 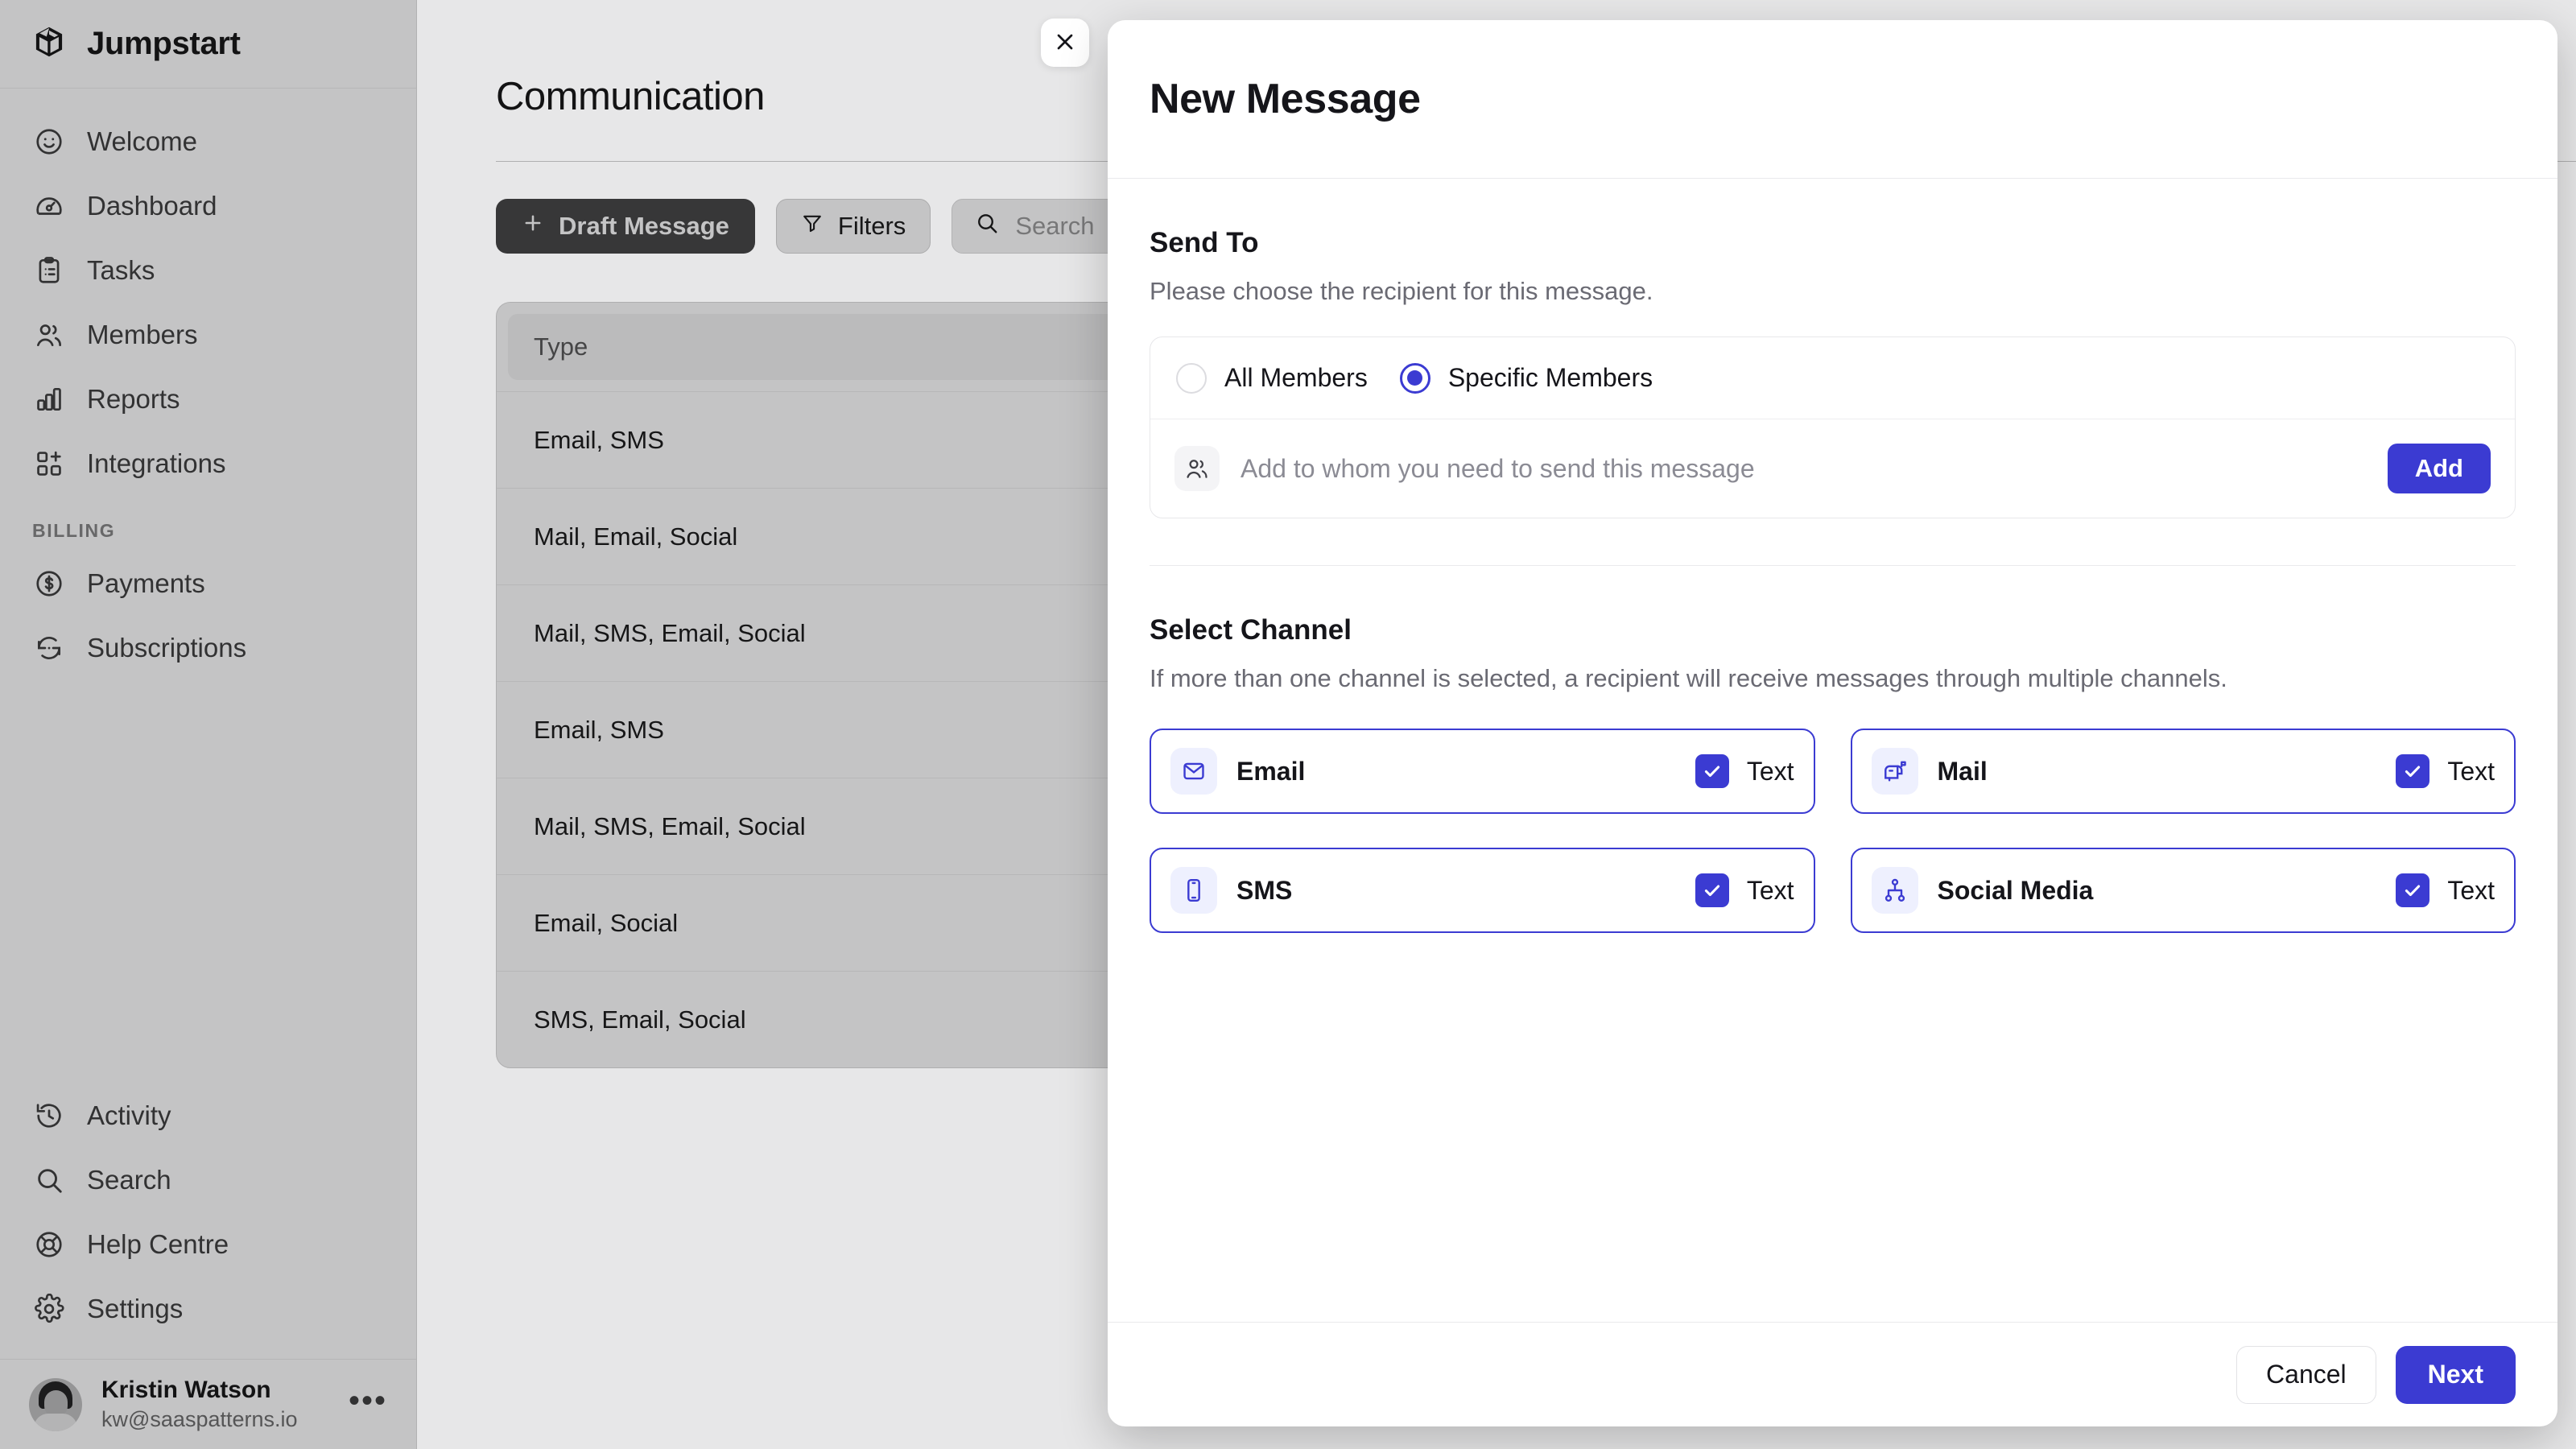 I want to click on radio-label: All Members, so click(x=1296, y=377).